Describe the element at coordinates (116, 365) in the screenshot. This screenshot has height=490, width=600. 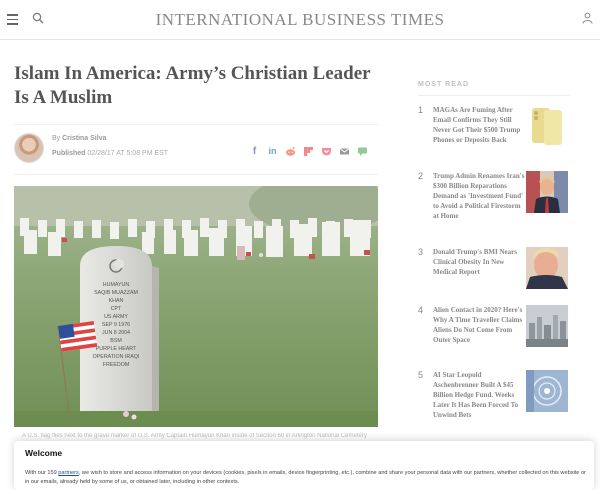
I see `headstone-text-line: FREEDOM` at that location.